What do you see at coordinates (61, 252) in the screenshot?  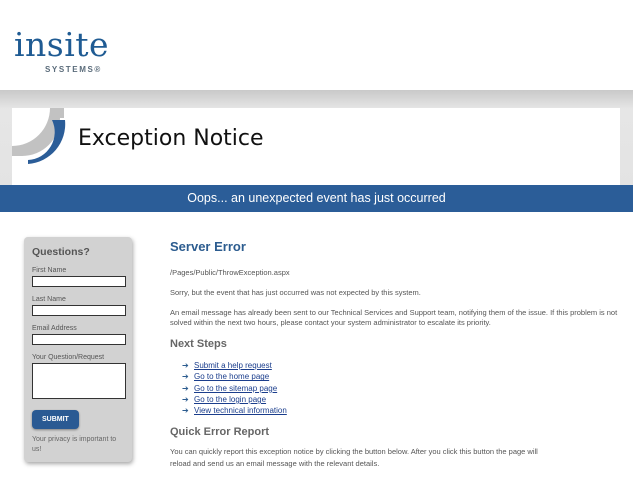 I see `questions-title: Questions?` at bounding box center [61, 252].